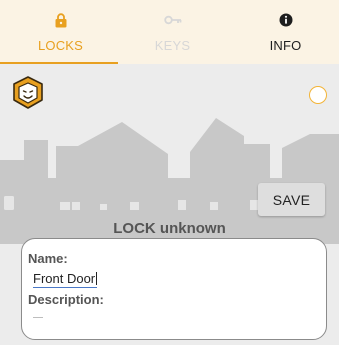 This screenshot has height=345, width=339. I want to click on name-input: Front Door, so click(65, 279).